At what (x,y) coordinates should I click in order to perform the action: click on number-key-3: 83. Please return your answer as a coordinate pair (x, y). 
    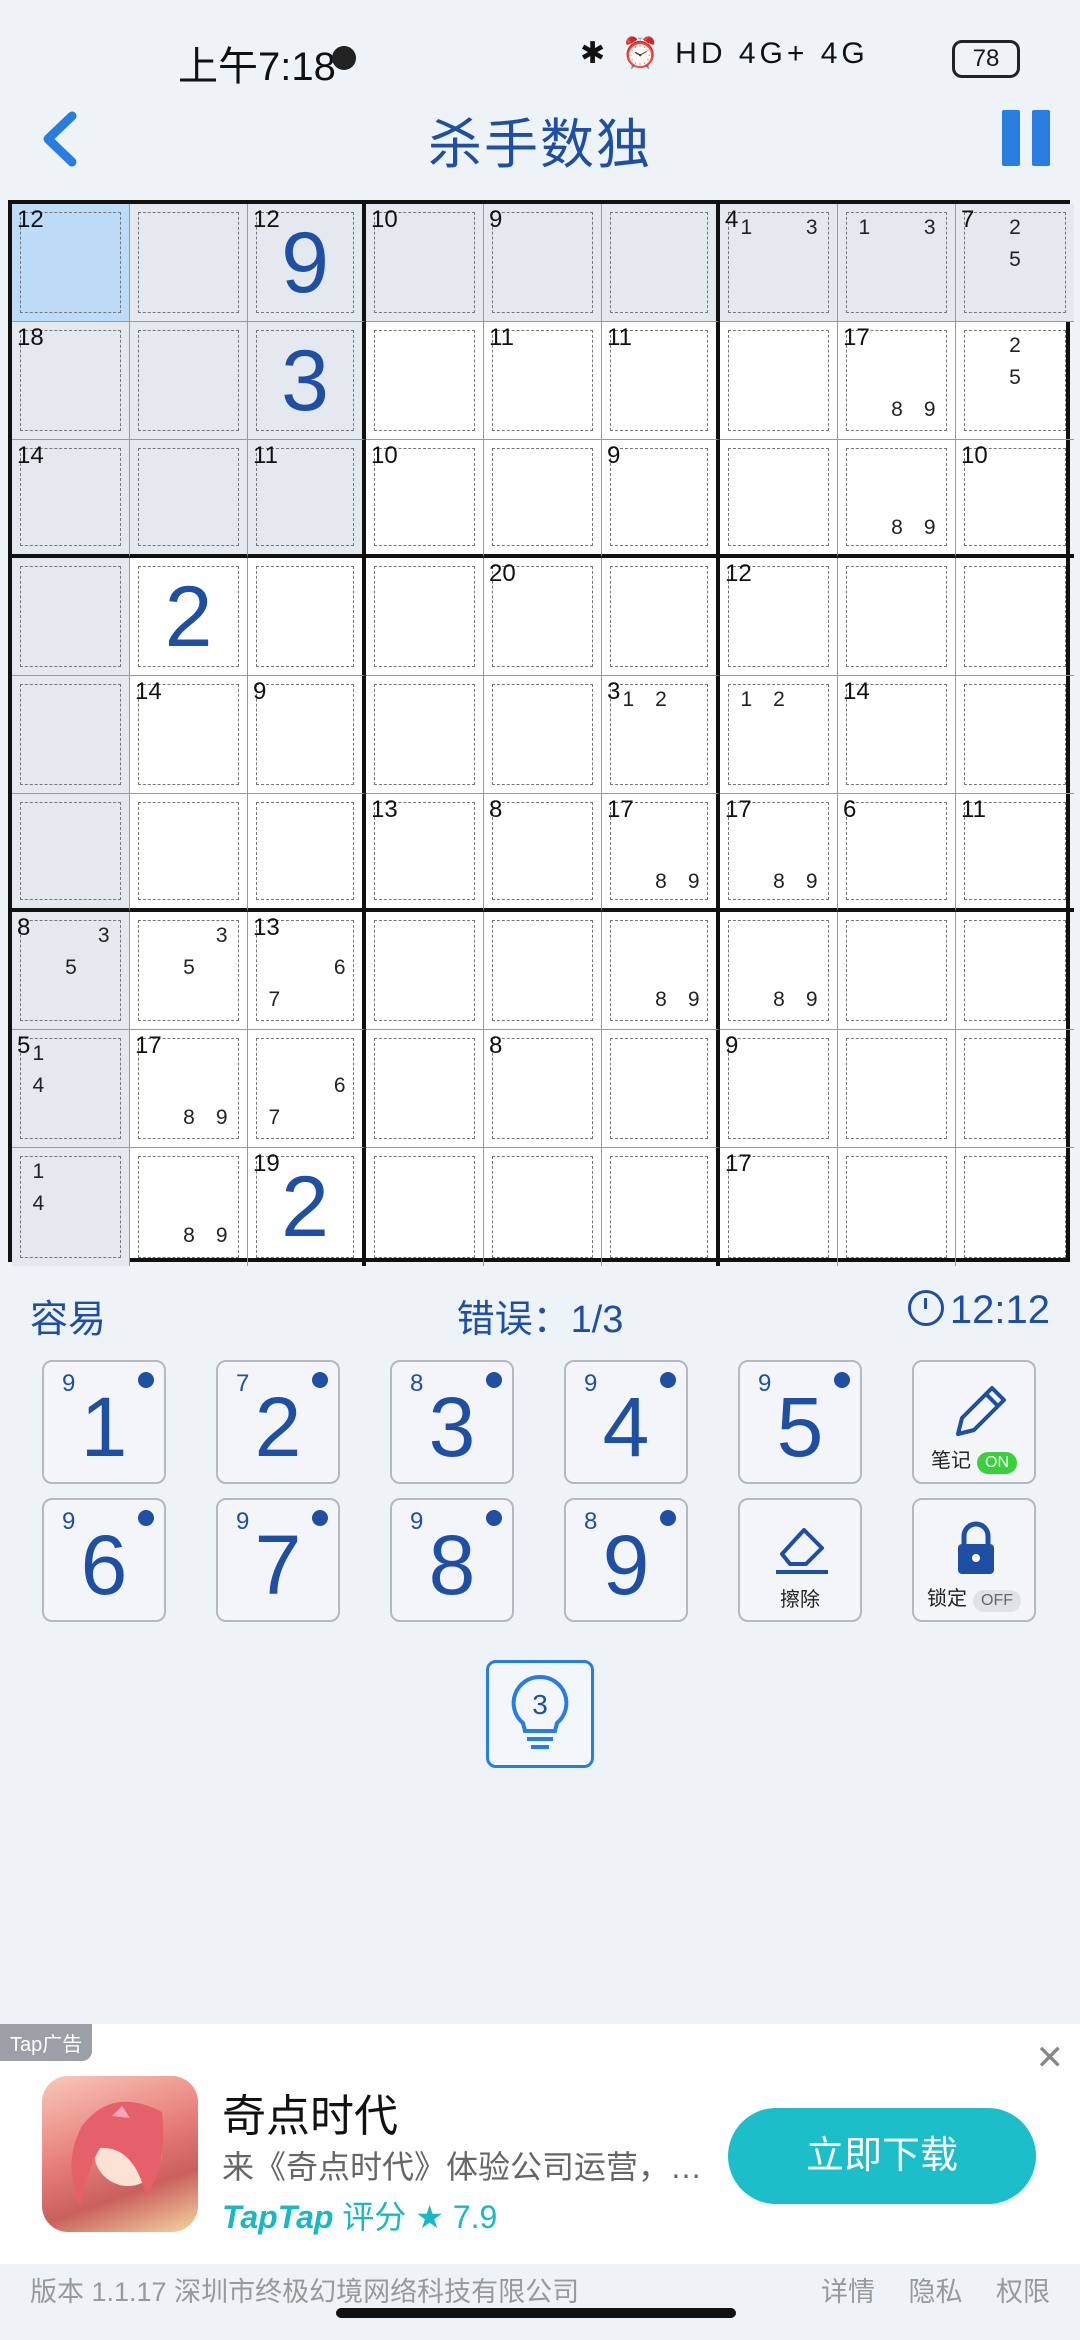
    Looking at the image, I should click on (452, 1422).